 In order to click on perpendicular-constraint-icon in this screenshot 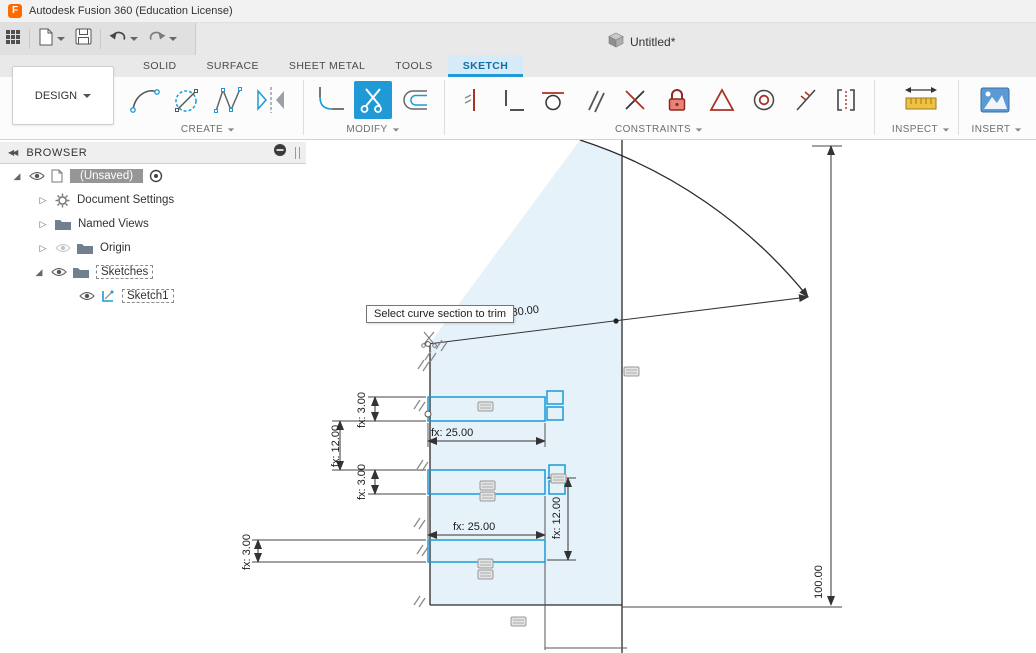, I will do `click(635, 100)`.